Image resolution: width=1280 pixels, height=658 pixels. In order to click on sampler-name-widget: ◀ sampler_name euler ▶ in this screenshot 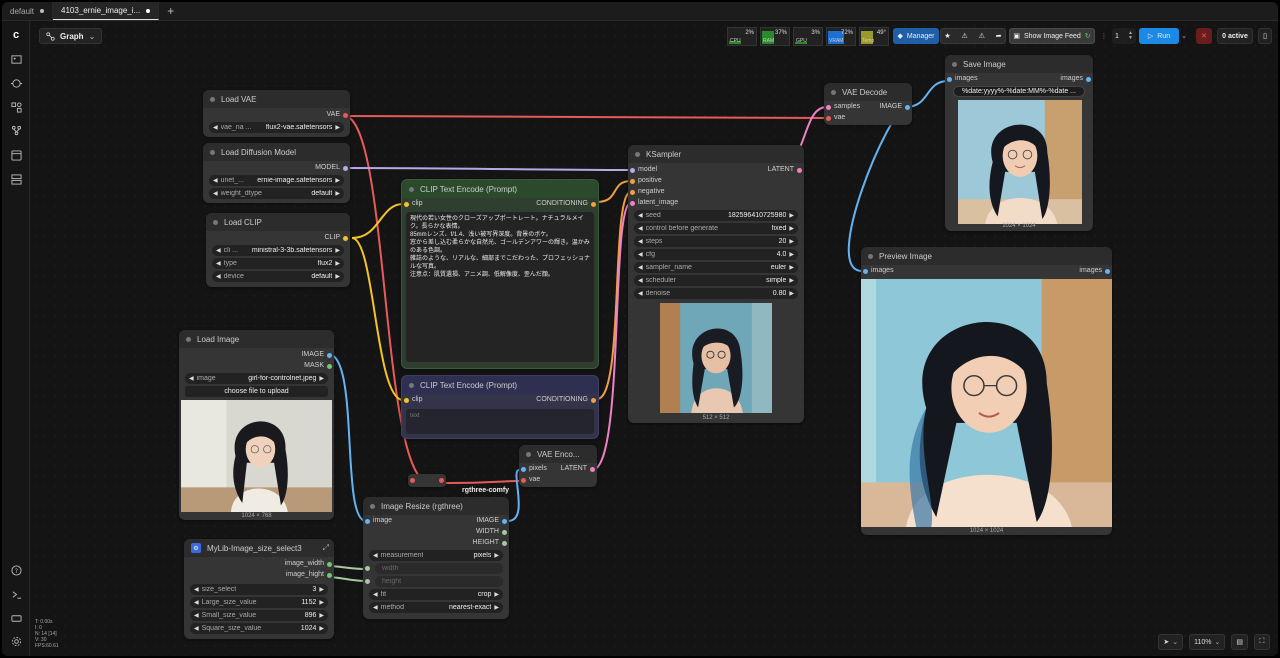, I will do `click(716, 267)`.